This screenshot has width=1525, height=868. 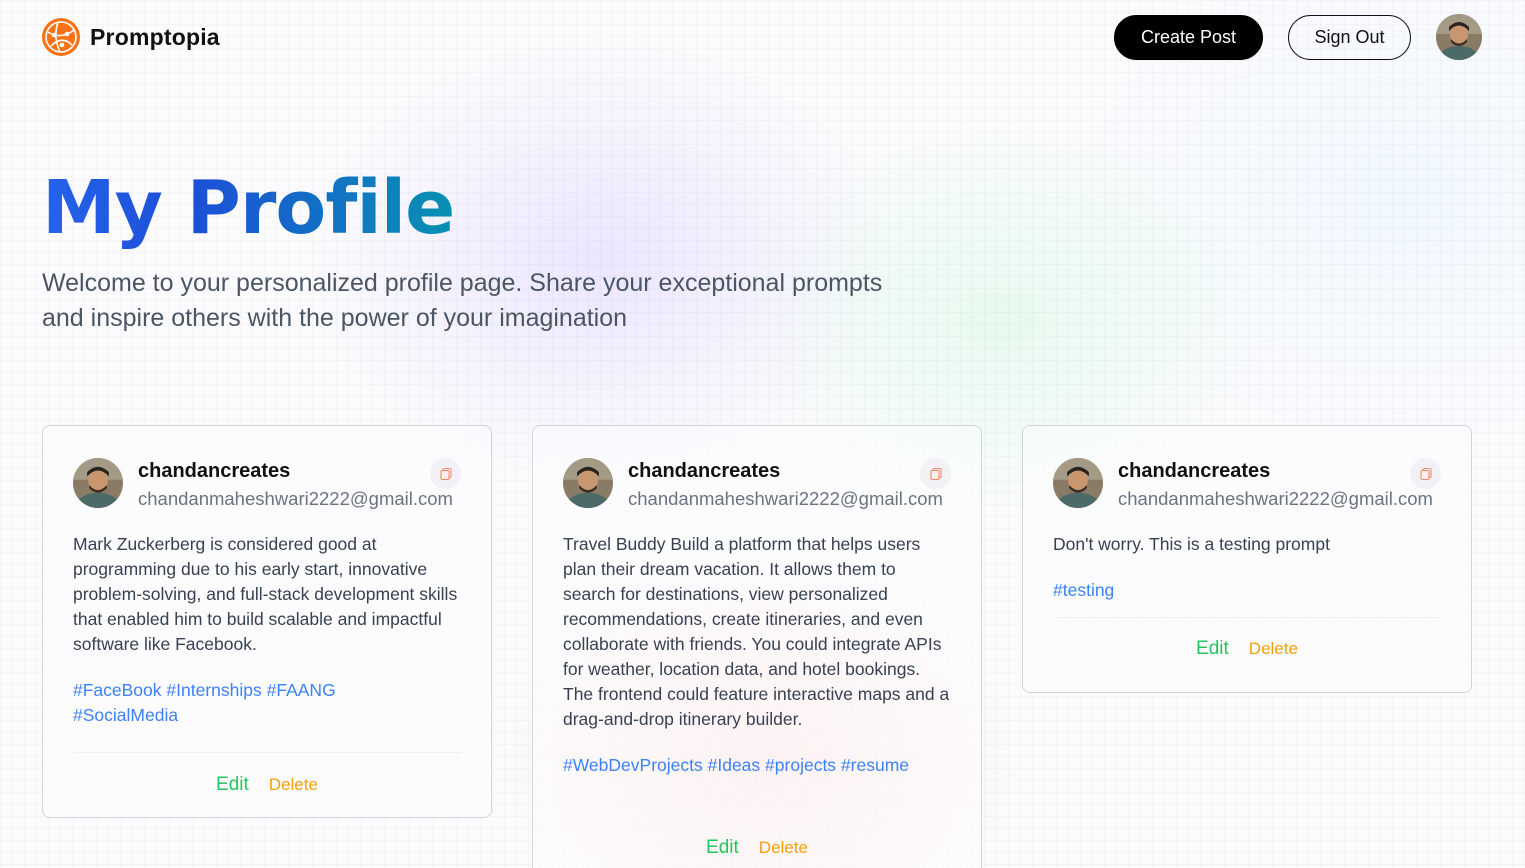 I want to click on tag: #FAANG, so click(x=301, y=690).